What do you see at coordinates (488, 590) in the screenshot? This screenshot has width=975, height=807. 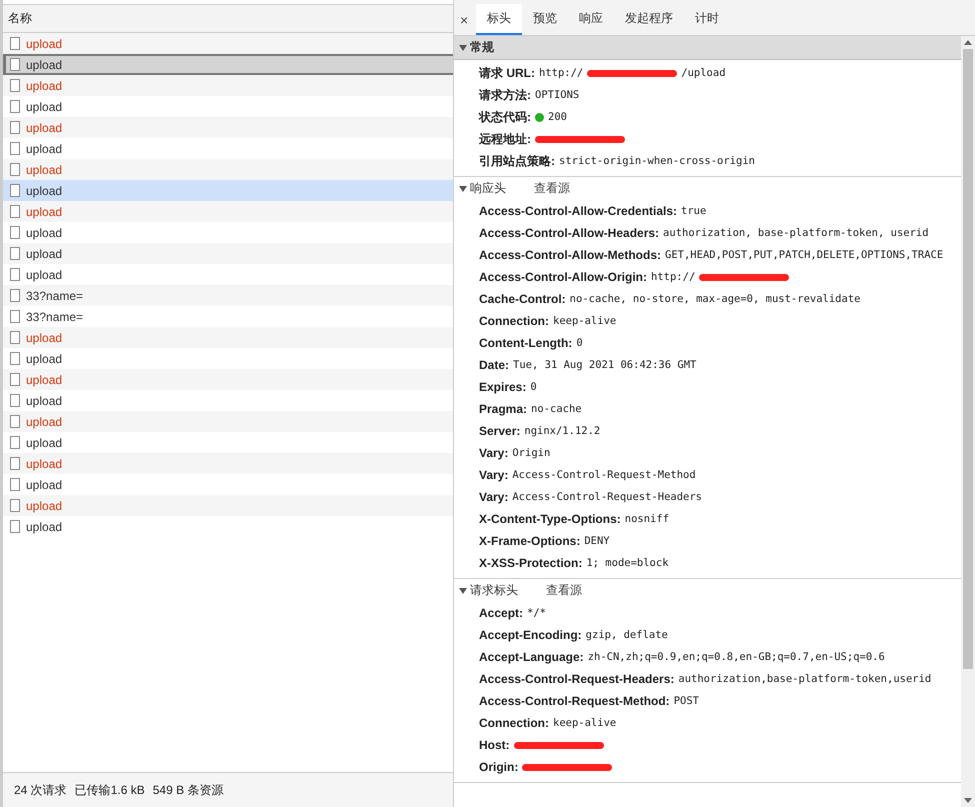 I see `section-toggle: 请求标头` at bounding box center [488, 590].